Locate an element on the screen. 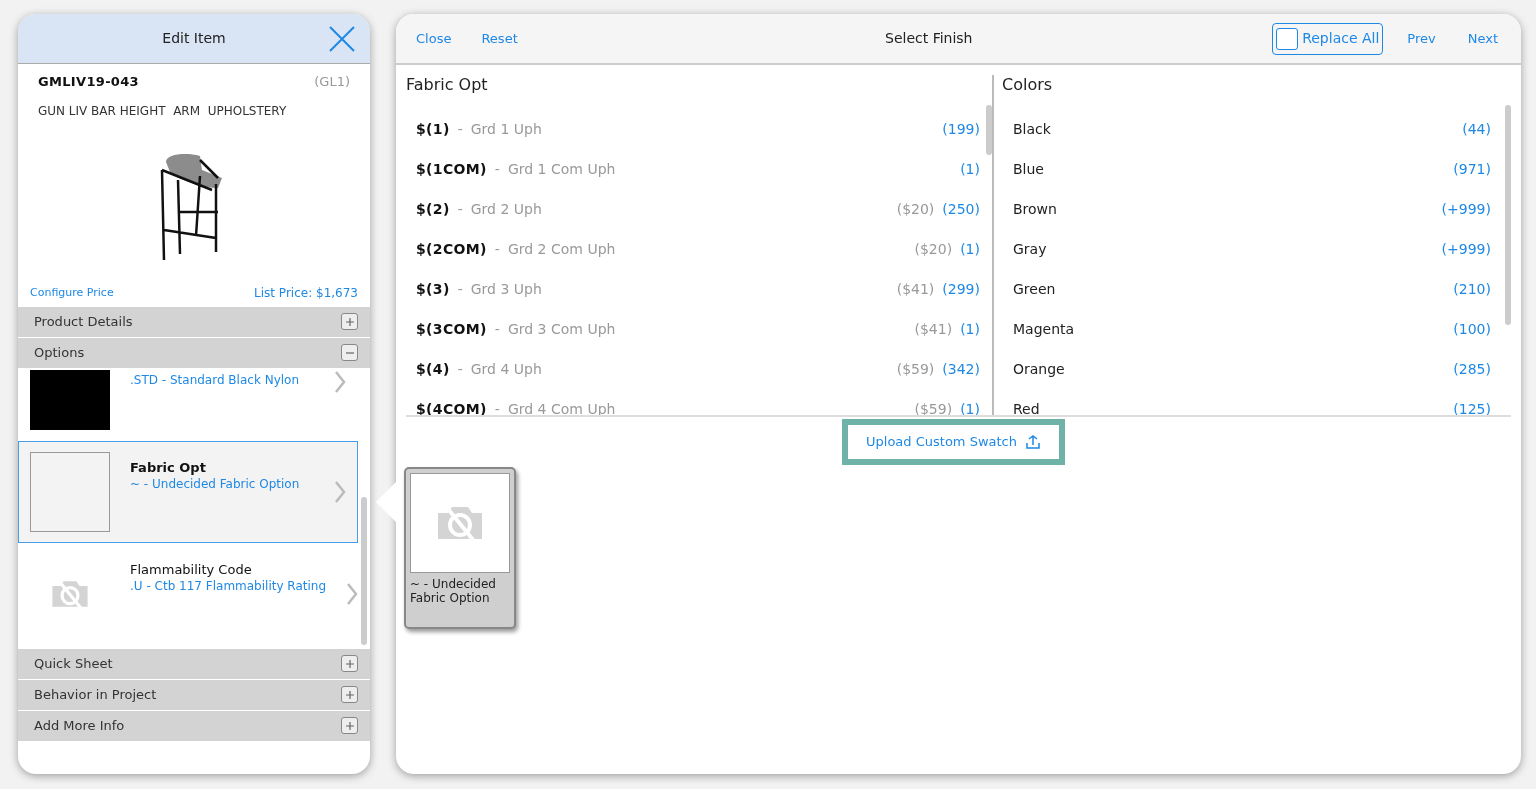 This screenshot has height=789, width=1536. upload-custom-swatch-button: Upload Custom Swatch is located at coordinates (953, 442).